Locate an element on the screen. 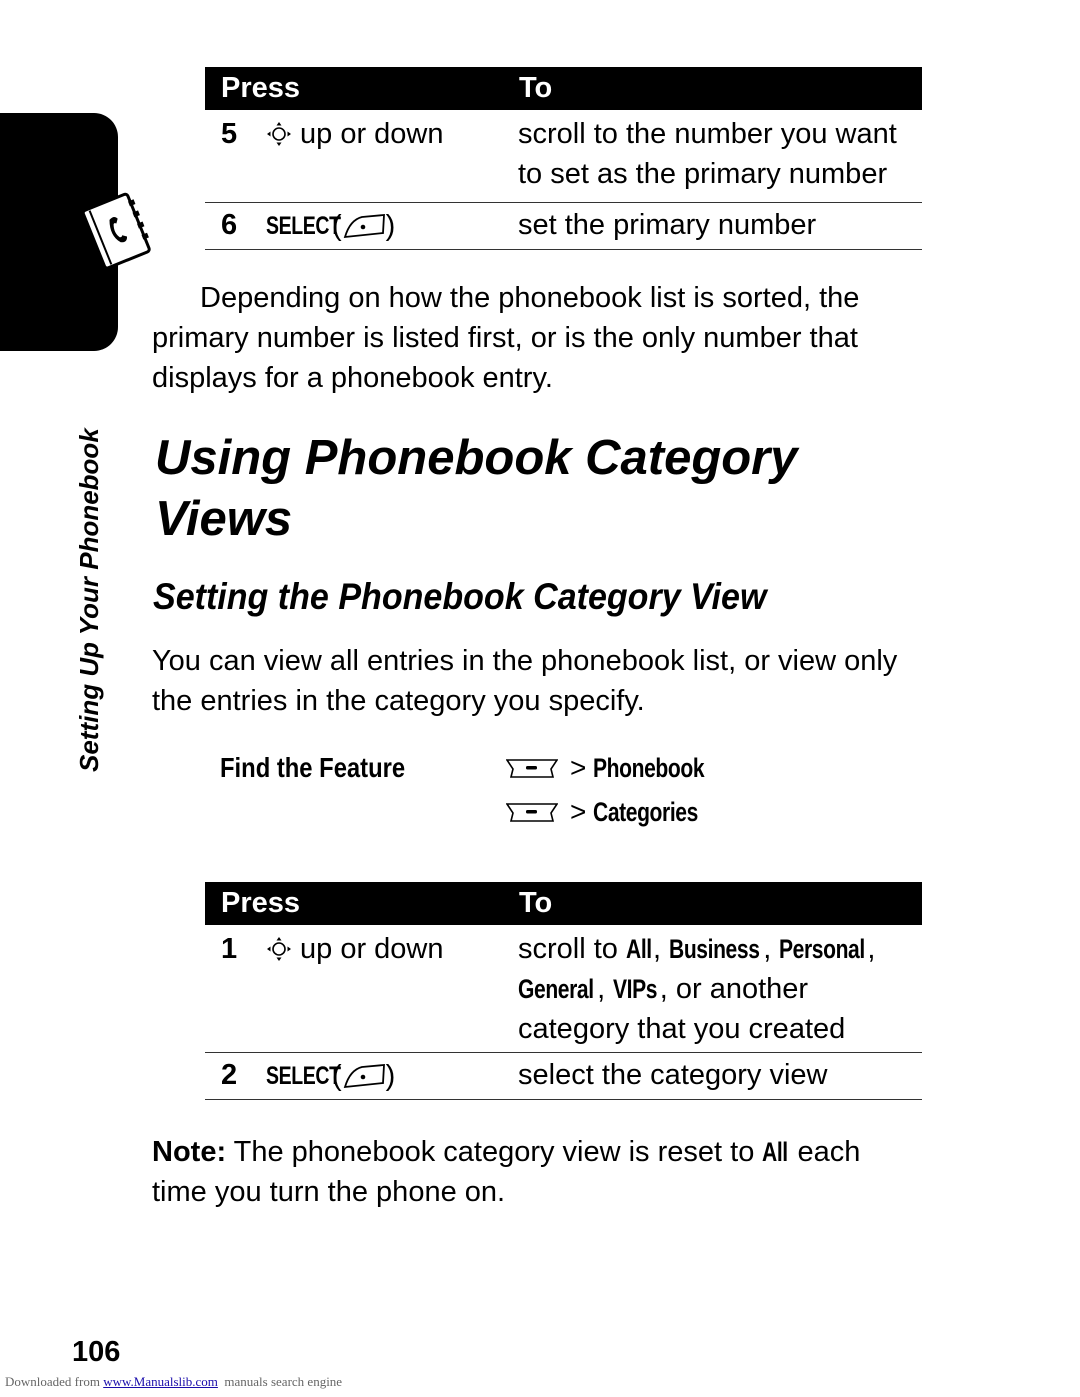 The height and width of the screenshot is (1397, 1080). footer-suffix: manuals search engine is located at coordinates (280, 1381).